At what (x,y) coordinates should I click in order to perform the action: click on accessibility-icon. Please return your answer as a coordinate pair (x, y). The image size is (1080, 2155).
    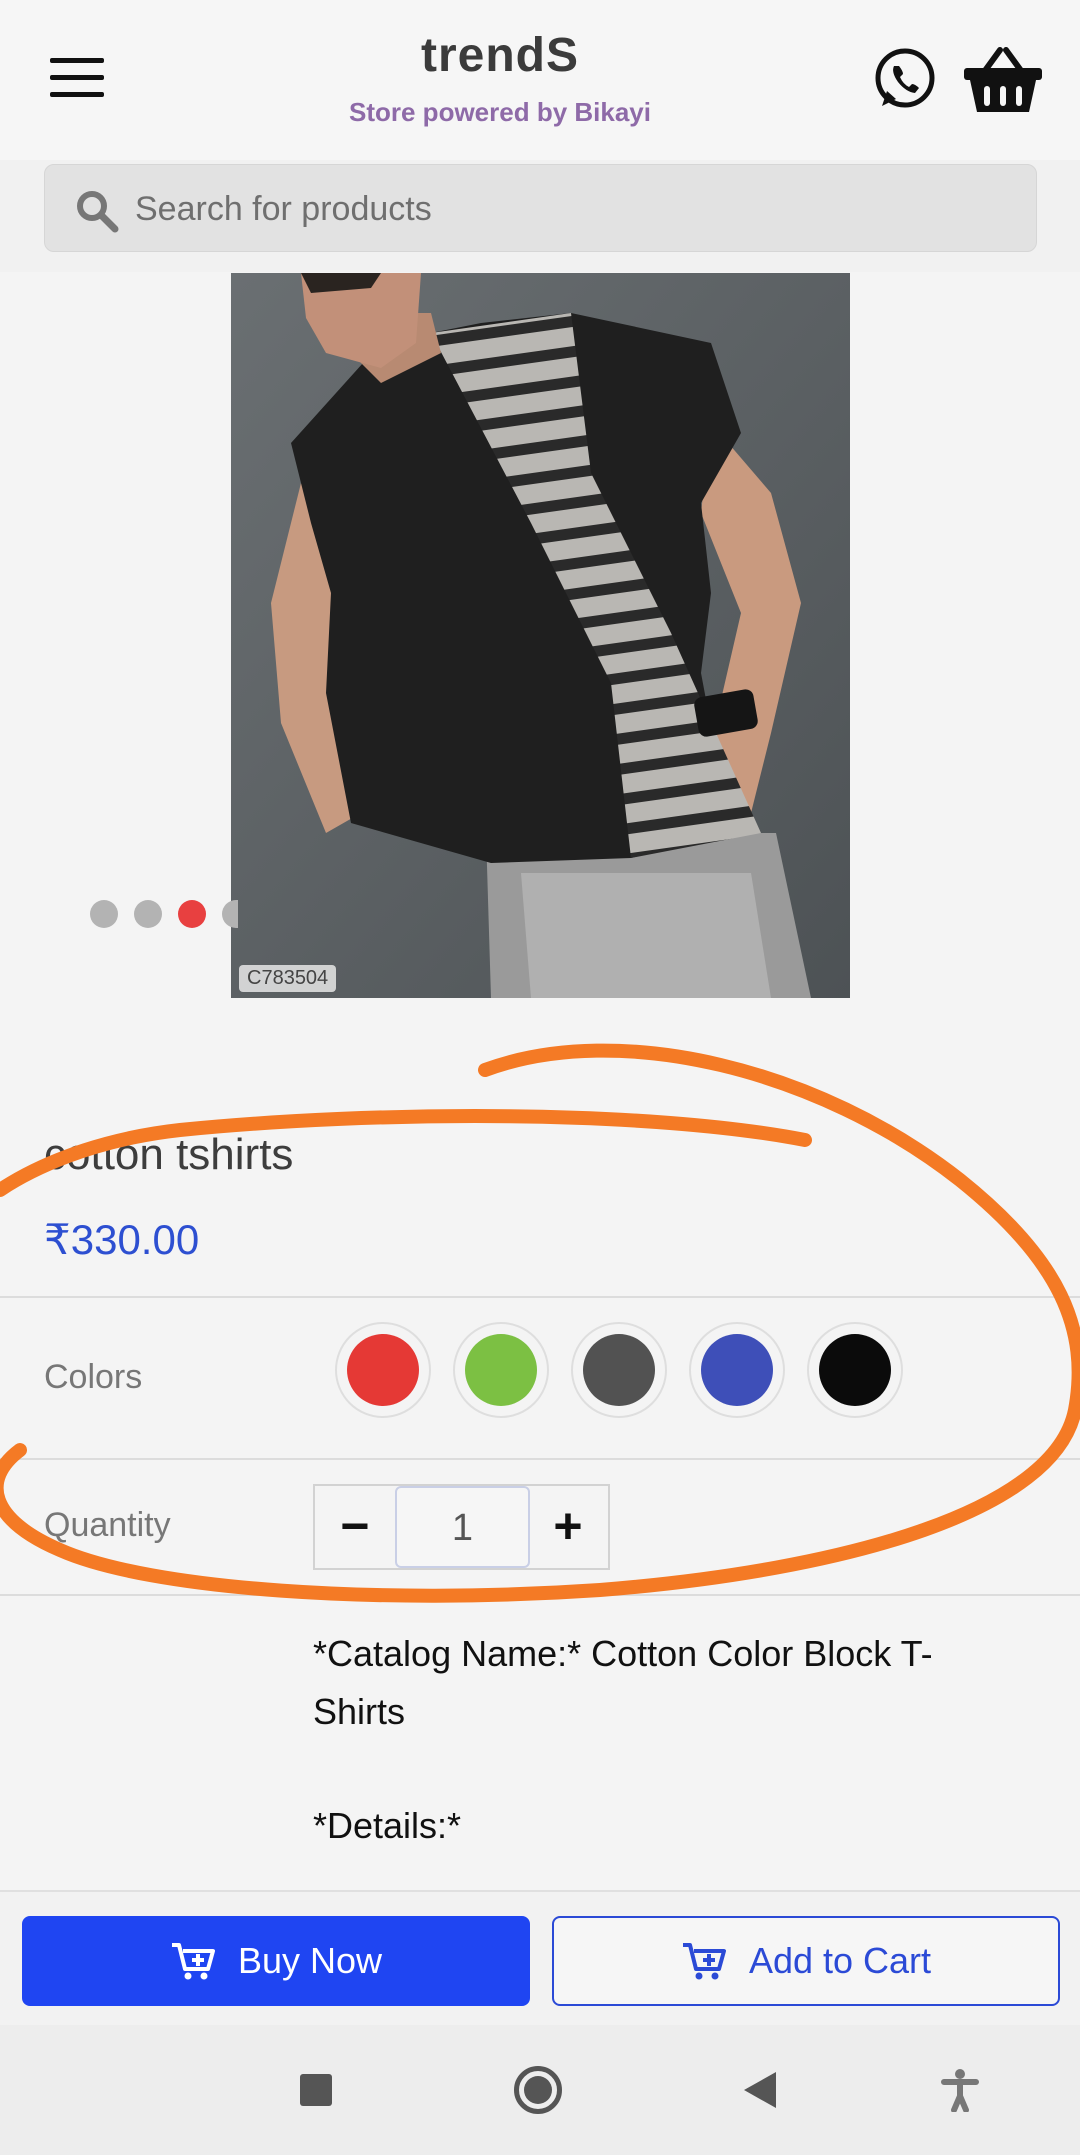
    Looking at the image, I should click on (960, 2090).